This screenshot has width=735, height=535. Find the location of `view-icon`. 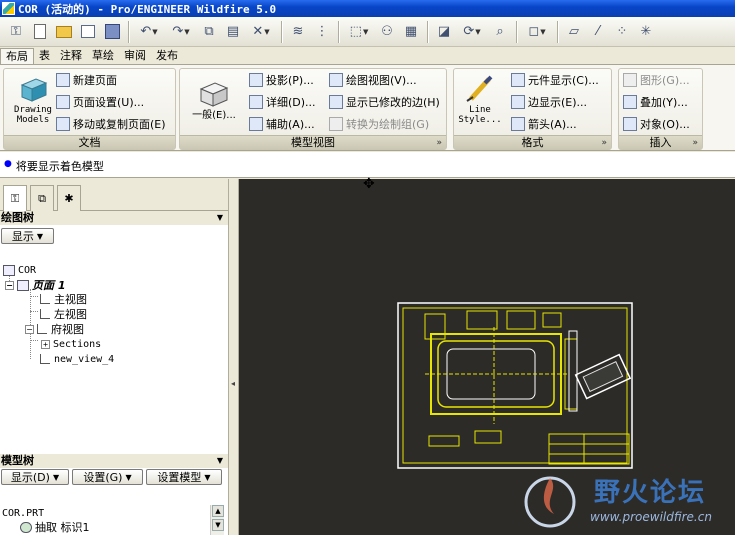

view-icon is located at coordinates (45, 359).